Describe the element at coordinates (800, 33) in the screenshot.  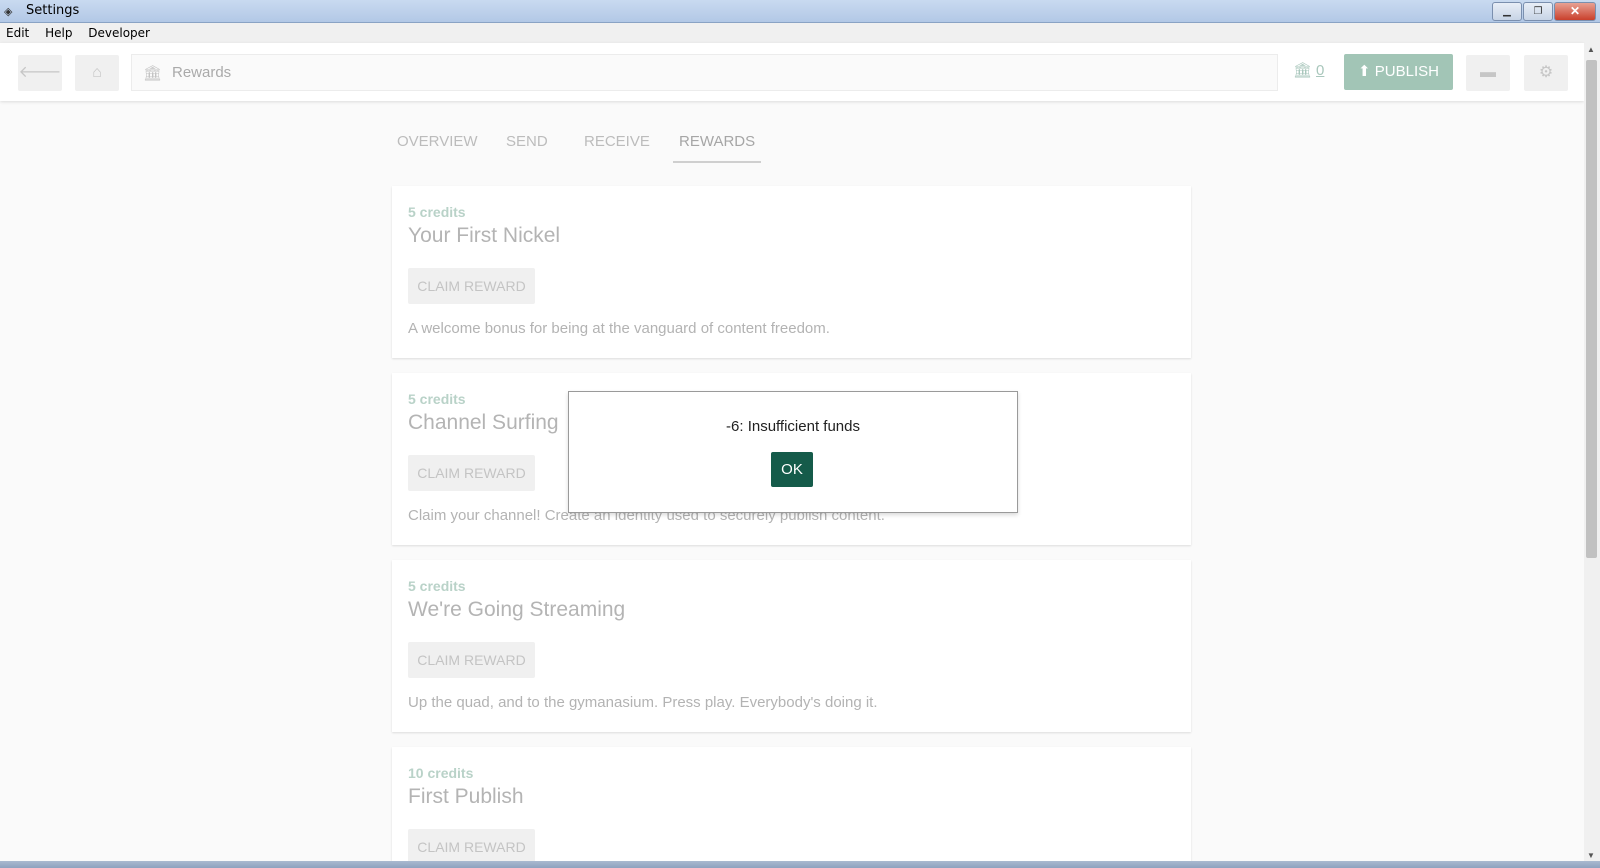
I see `menu-bar: Edit Help Developer` at that location.